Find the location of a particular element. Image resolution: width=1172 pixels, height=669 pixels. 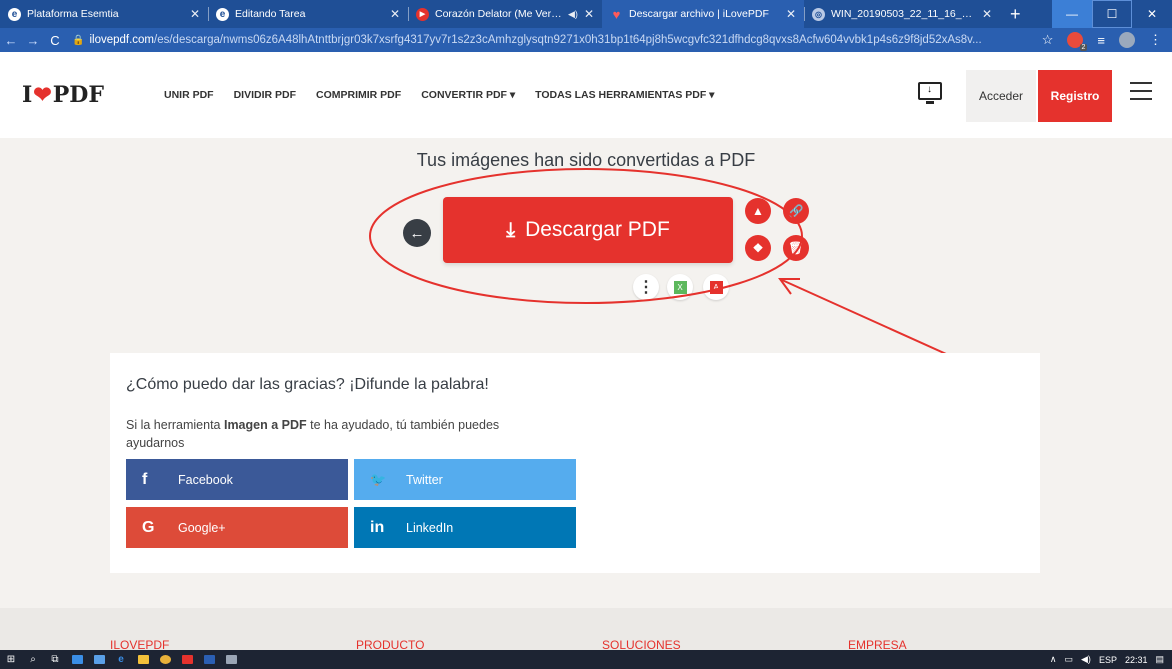

ilovepdf-logo: I ❤ PDF is located at coordinates (63, 95).